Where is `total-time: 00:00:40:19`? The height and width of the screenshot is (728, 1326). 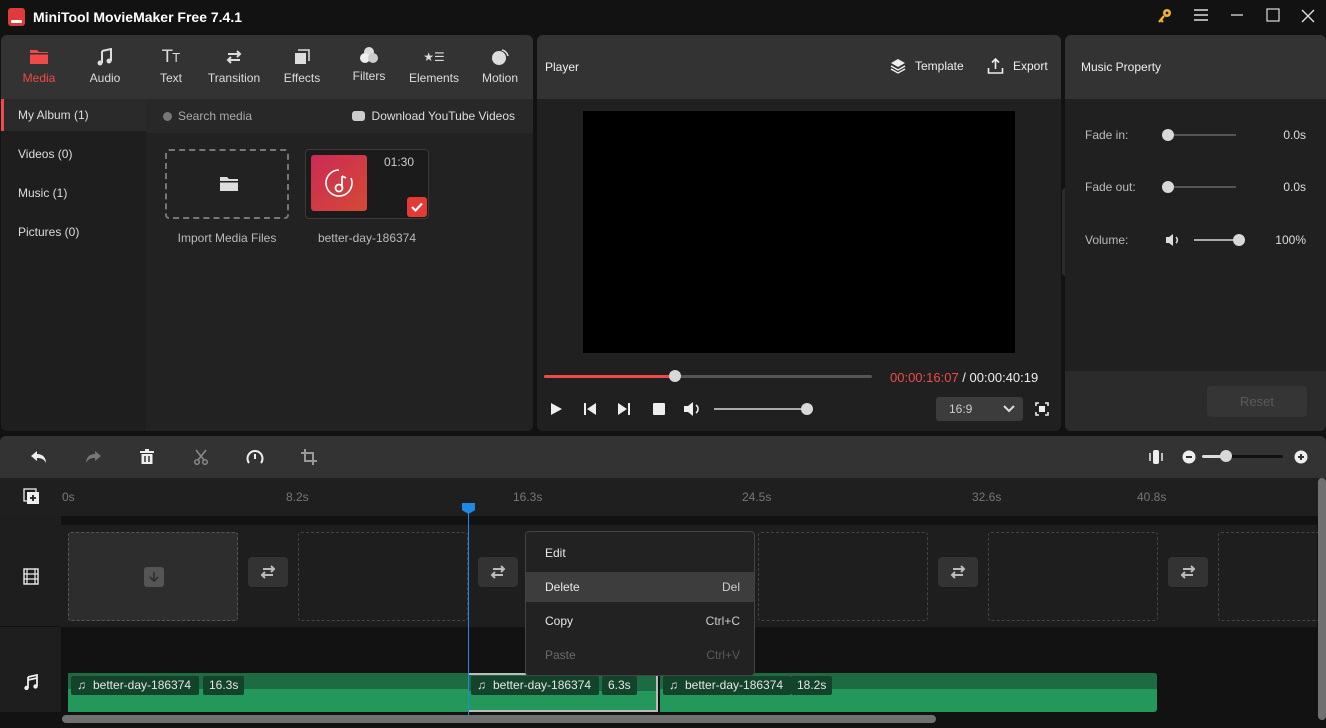
total-time: 00:00:40:19 is located at coordinates (1004, 377).